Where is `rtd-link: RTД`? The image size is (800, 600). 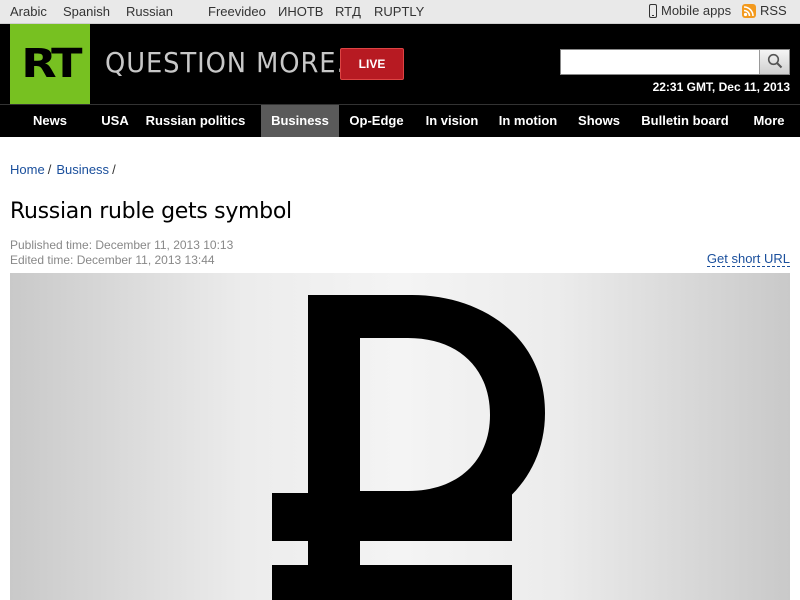
rtd-link: RTД is located at coordinates (348, 11).